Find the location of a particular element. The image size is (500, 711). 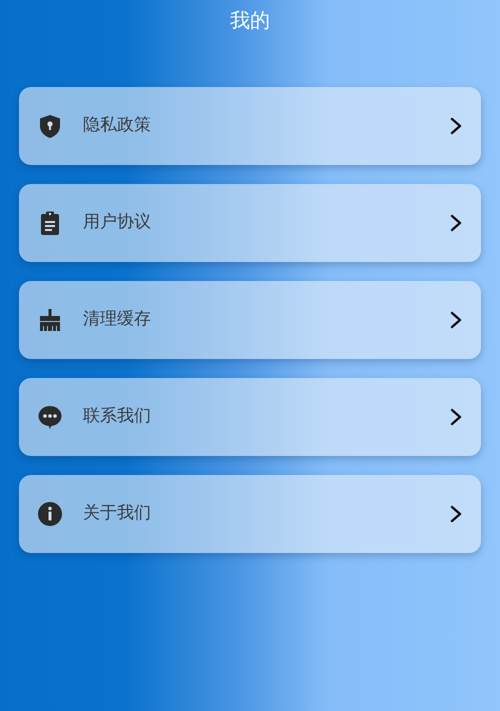

menu-item: 联系我们 is located at coordinates (250, 417).